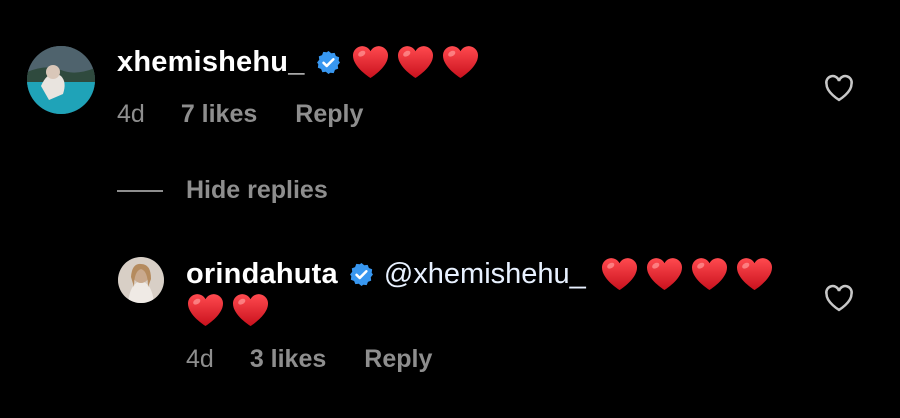 The width and height of the screenshot is (900, 418). What do you see at coordinates (140, 190) in the screenshot?
I see `divider` at bounding box center [140, 190].